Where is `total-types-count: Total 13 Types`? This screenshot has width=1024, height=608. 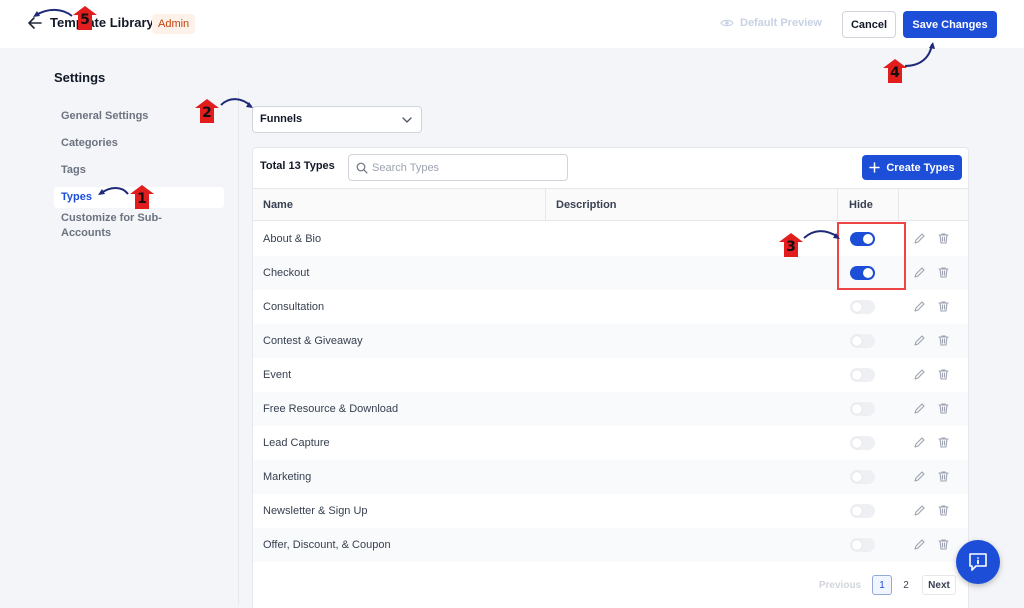 total-types-count: Total 13 Types is located at coordinates (297, 166).